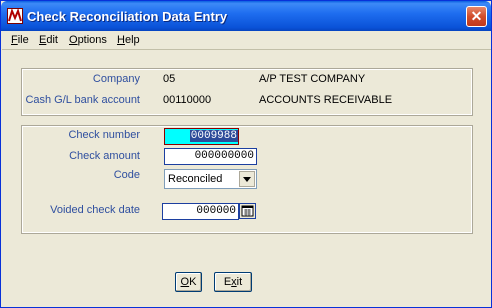 This screenshot has width=492, height=308. What do you see at coordinates (116, 79) in the screenshot?
I see `company-label: Company` at bounding box center [116, 79].